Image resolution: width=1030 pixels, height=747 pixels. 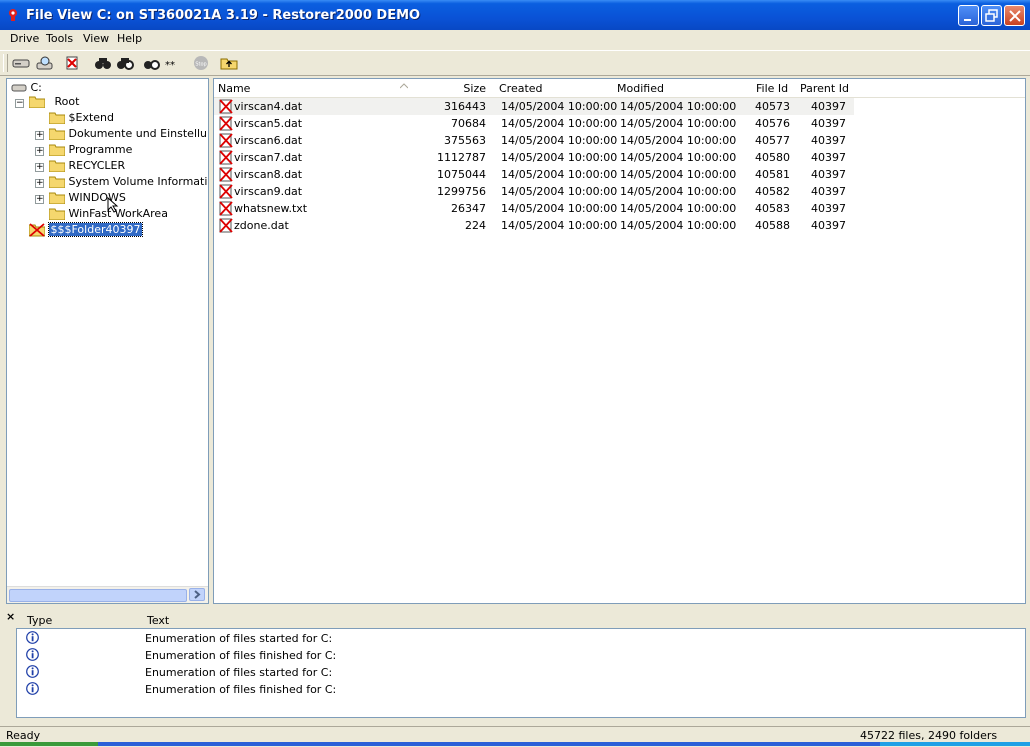 I want to click on search-drive-icon, so click(x=45, y=63).